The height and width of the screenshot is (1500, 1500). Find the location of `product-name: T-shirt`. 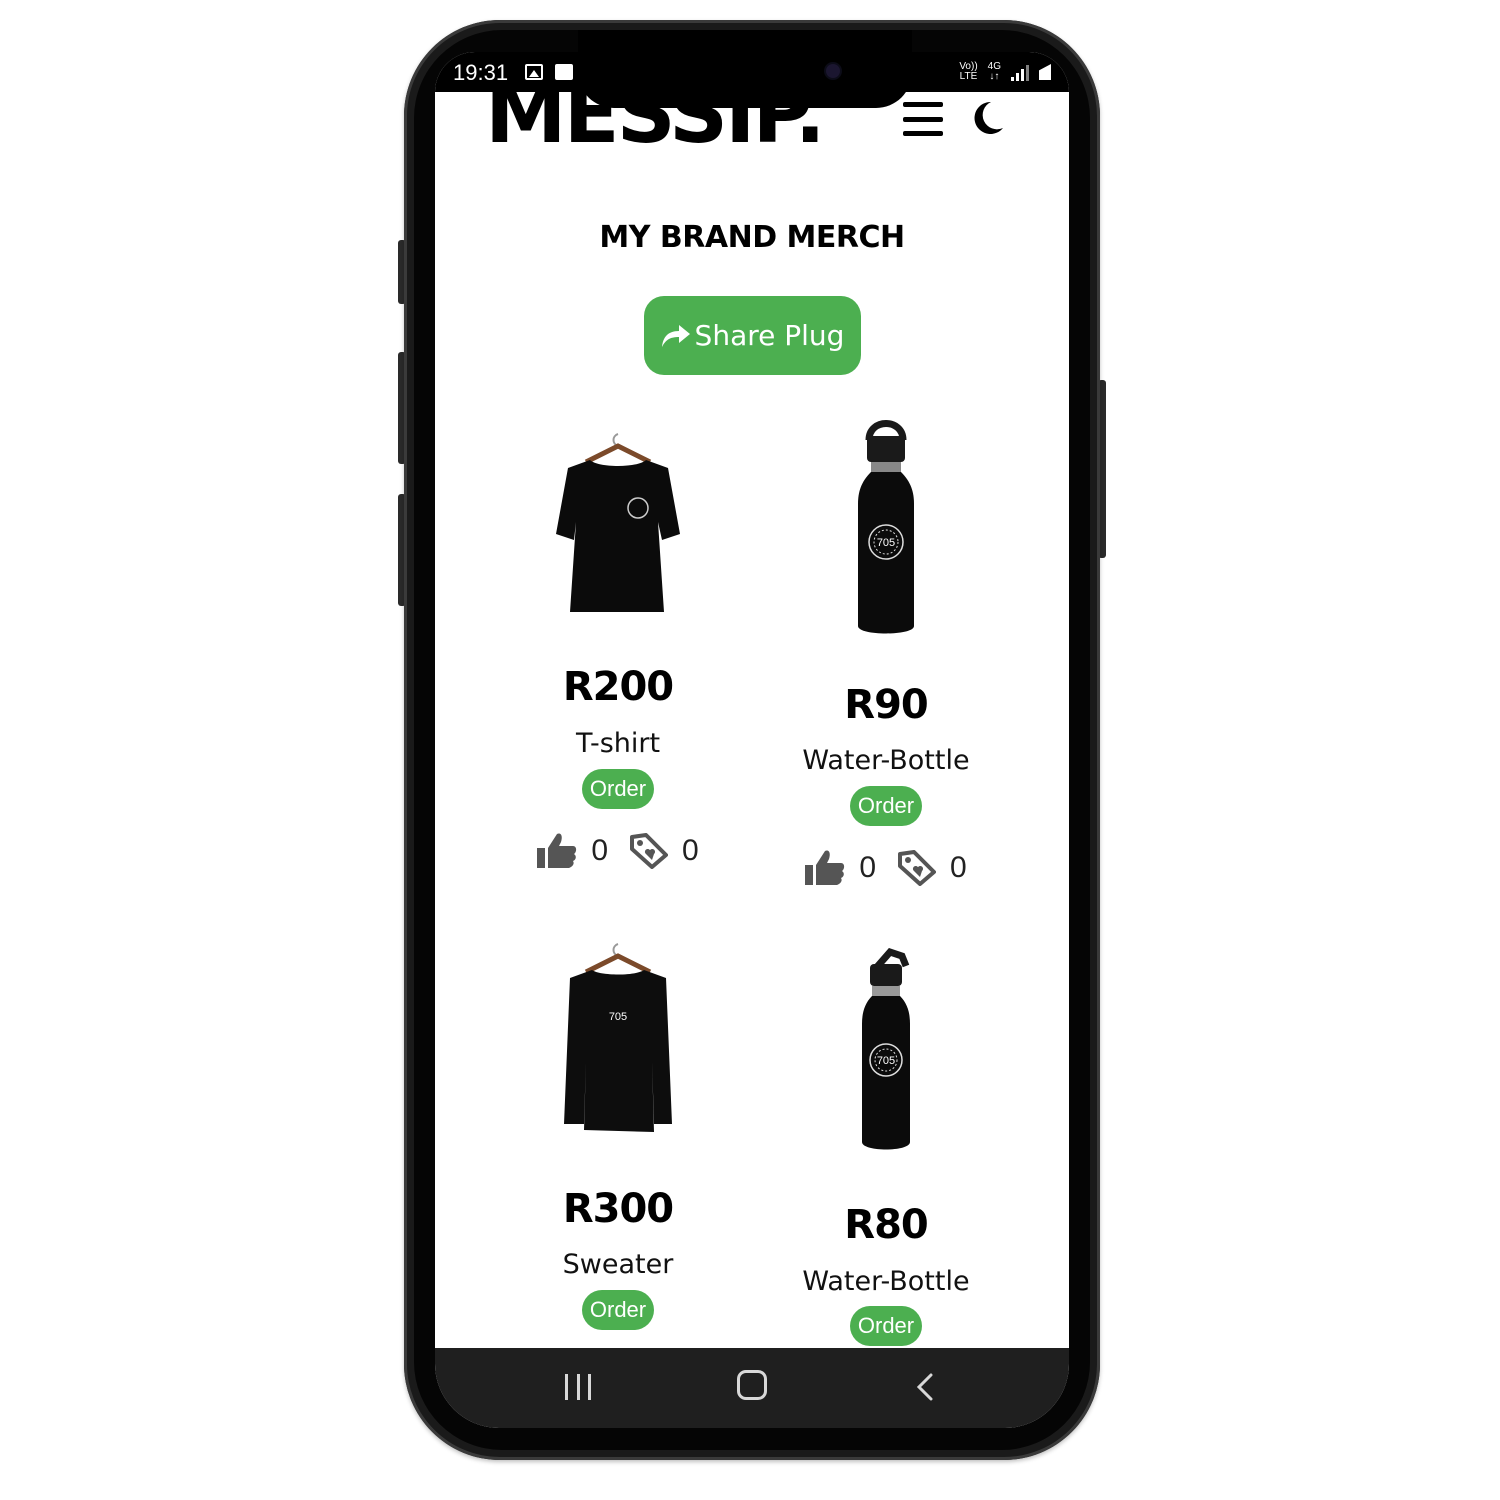

product-name: T-shirt is located at coordinates (618, 743).